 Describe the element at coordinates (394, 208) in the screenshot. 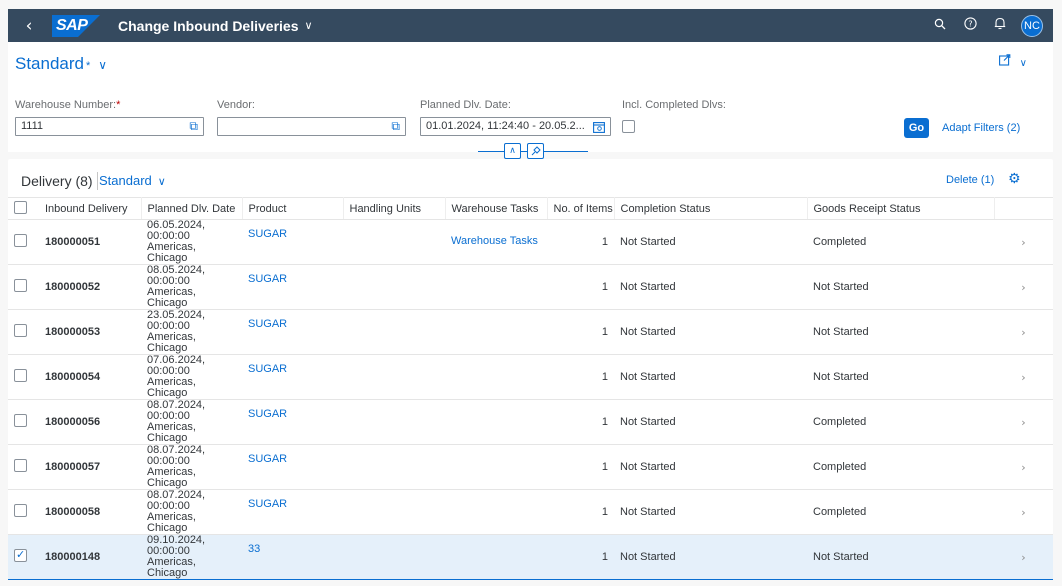

I see `column-header-handling-units: Handling Units` at that location.